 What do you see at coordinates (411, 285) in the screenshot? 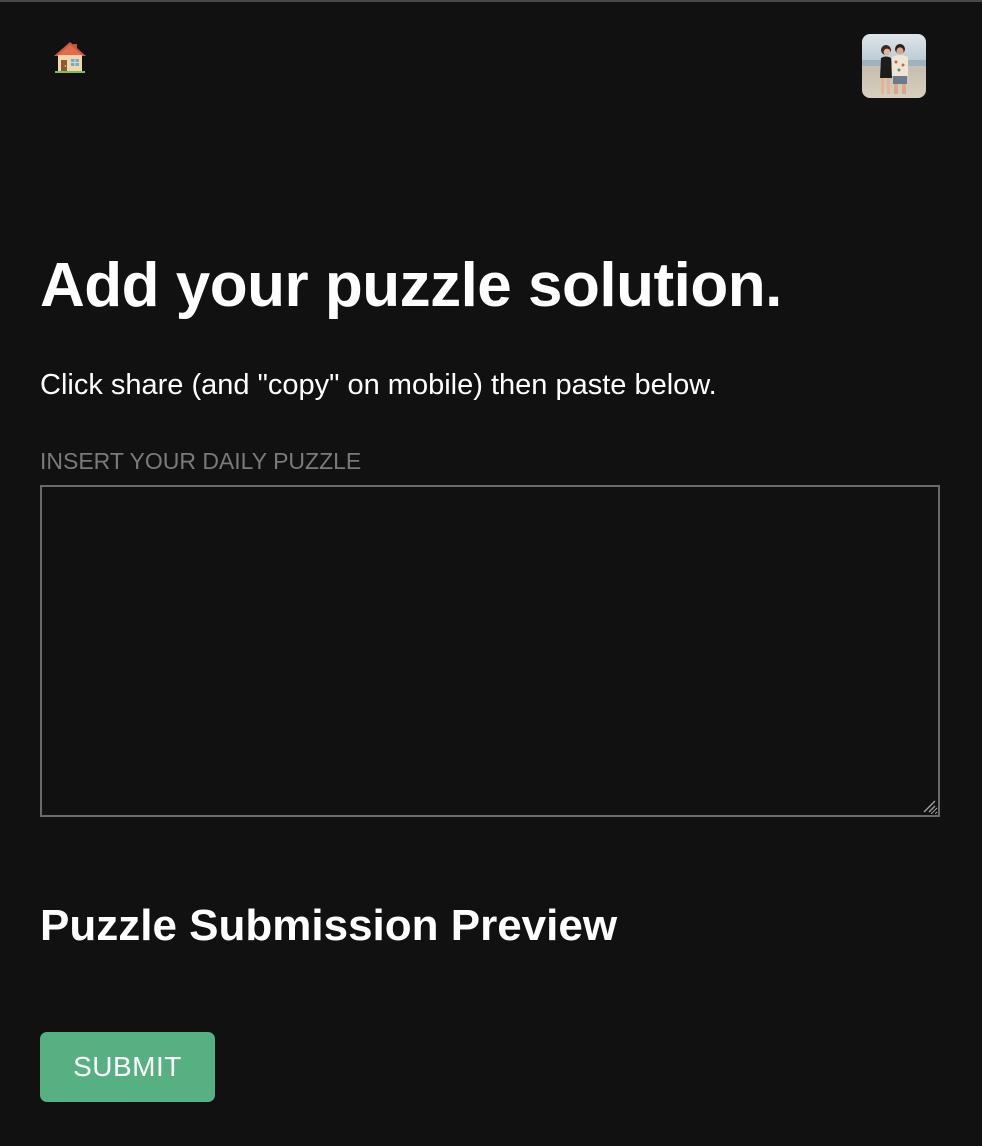
I see `page-title: Add your puzzle solution.` at bounding box center [411, 285].